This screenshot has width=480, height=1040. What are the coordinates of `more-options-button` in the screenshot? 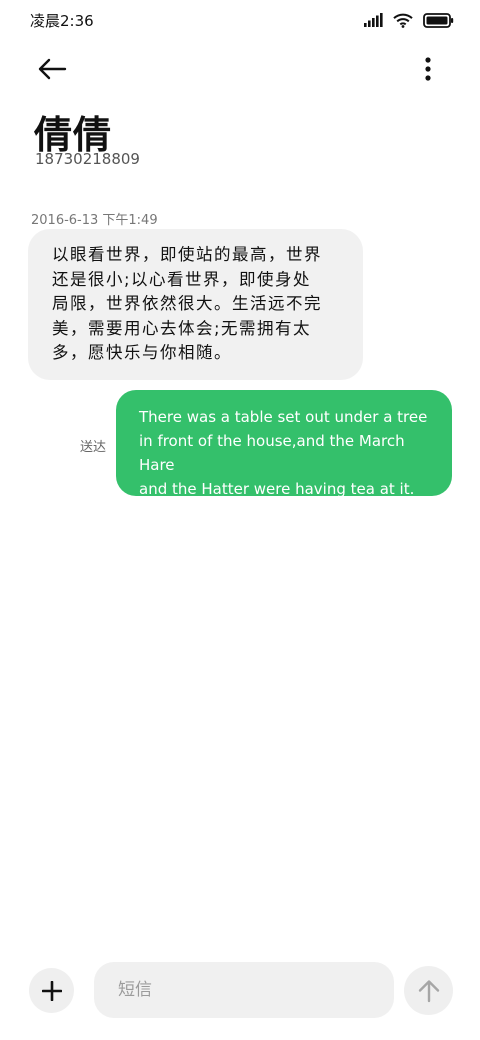 It's located at (428, 69).